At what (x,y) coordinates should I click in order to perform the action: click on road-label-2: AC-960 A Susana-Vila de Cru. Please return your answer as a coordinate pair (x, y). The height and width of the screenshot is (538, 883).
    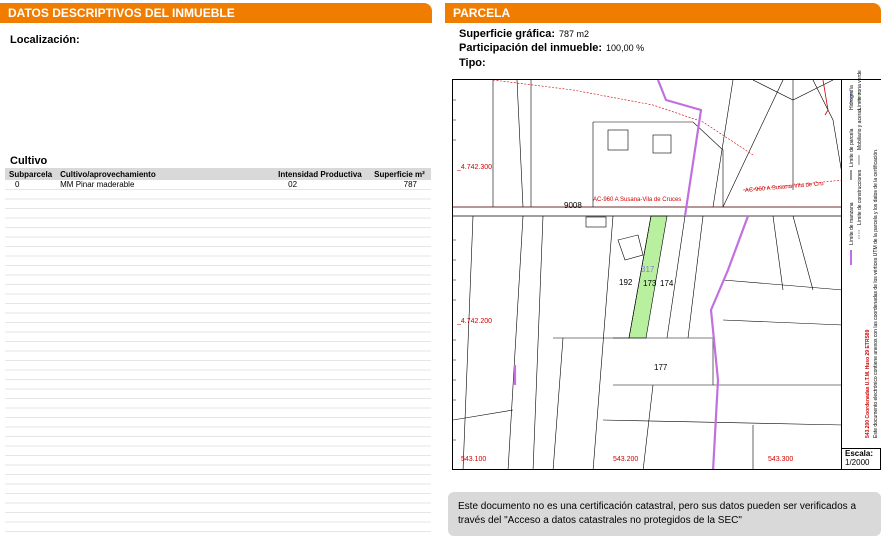
    Looking at the image, I should click on (784, 187).